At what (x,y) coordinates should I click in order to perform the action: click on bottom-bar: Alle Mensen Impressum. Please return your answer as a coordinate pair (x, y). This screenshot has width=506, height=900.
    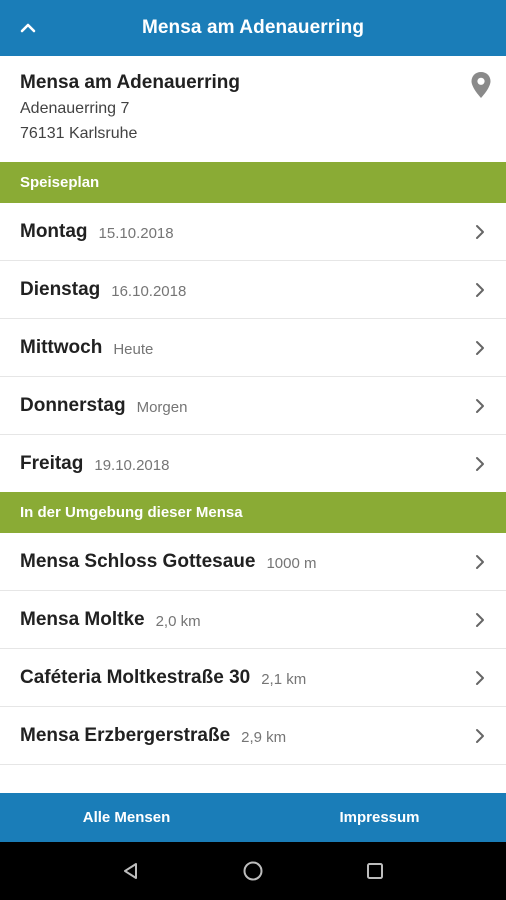
    Looking at the image, I should click on (253, 817).